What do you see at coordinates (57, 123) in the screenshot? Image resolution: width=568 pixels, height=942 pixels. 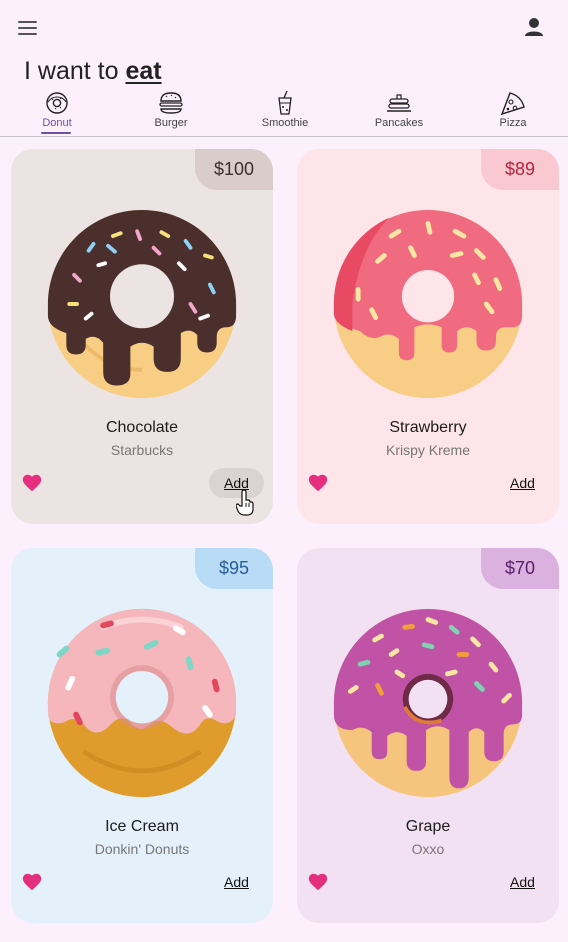 I see `tab-label: Donut` at bounding box center [57, 123].